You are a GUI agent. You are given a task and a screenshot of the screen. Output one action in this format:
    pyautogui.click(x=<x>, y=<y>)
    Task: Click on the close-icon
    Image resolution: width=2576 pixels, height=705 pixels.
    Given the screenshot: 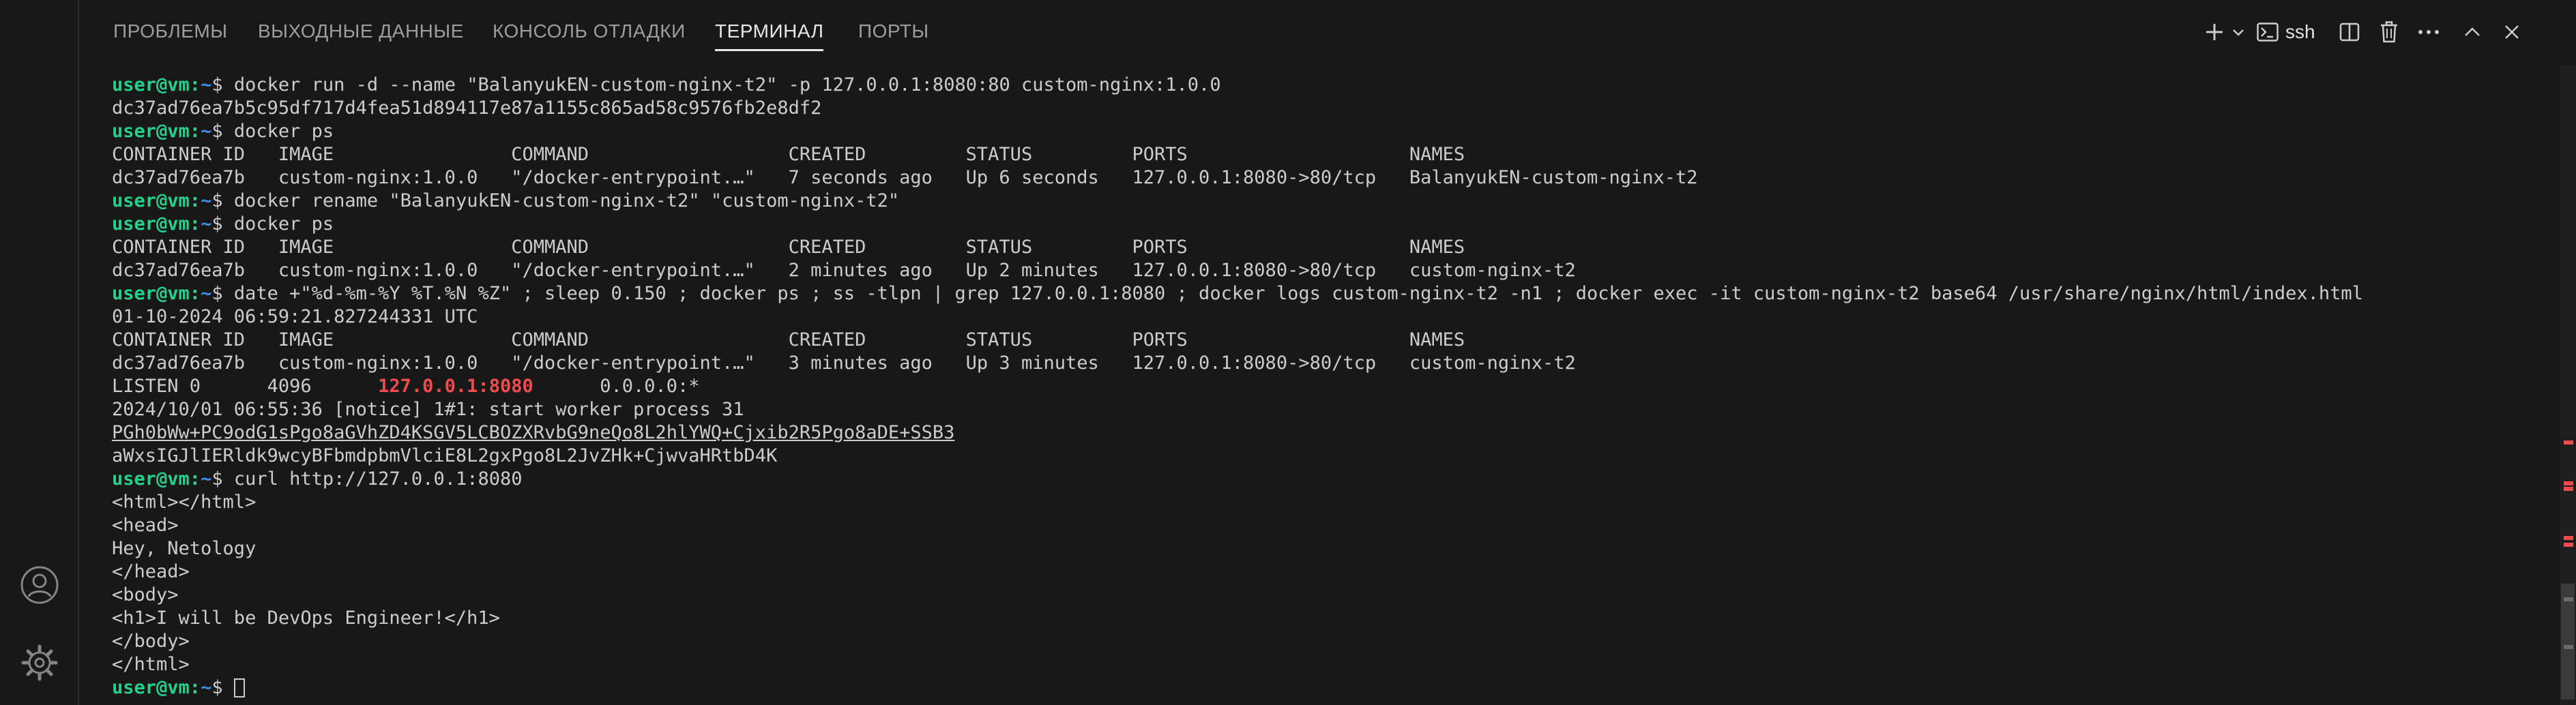 What is the action you would take?
    pyautogui.click(x=2512, y=32)
    